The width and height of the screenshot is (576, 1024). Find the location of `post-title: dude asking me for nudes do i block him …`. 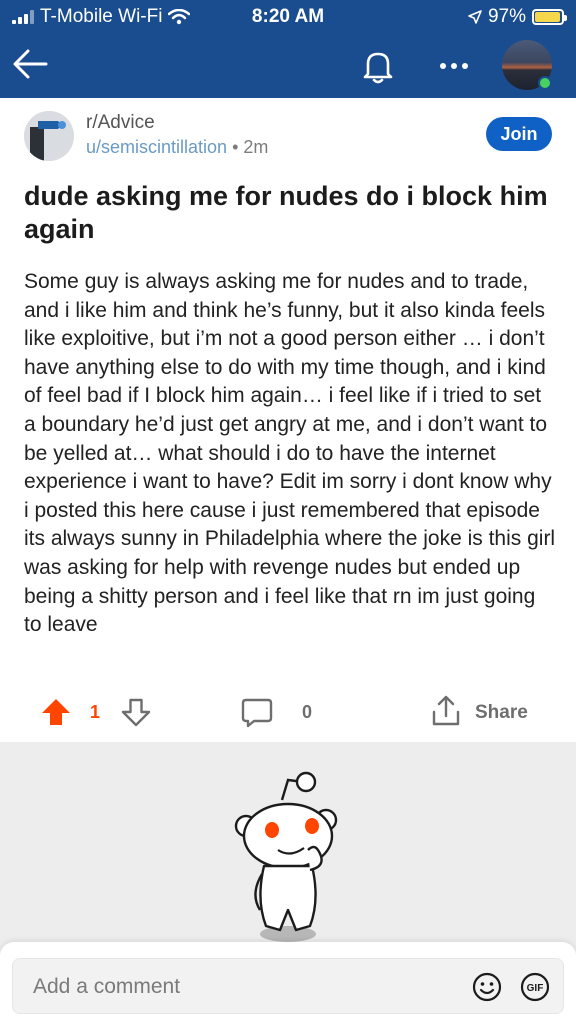

post-title: dude asking me for nudes do i block him … is located at coordinates (286, 212).